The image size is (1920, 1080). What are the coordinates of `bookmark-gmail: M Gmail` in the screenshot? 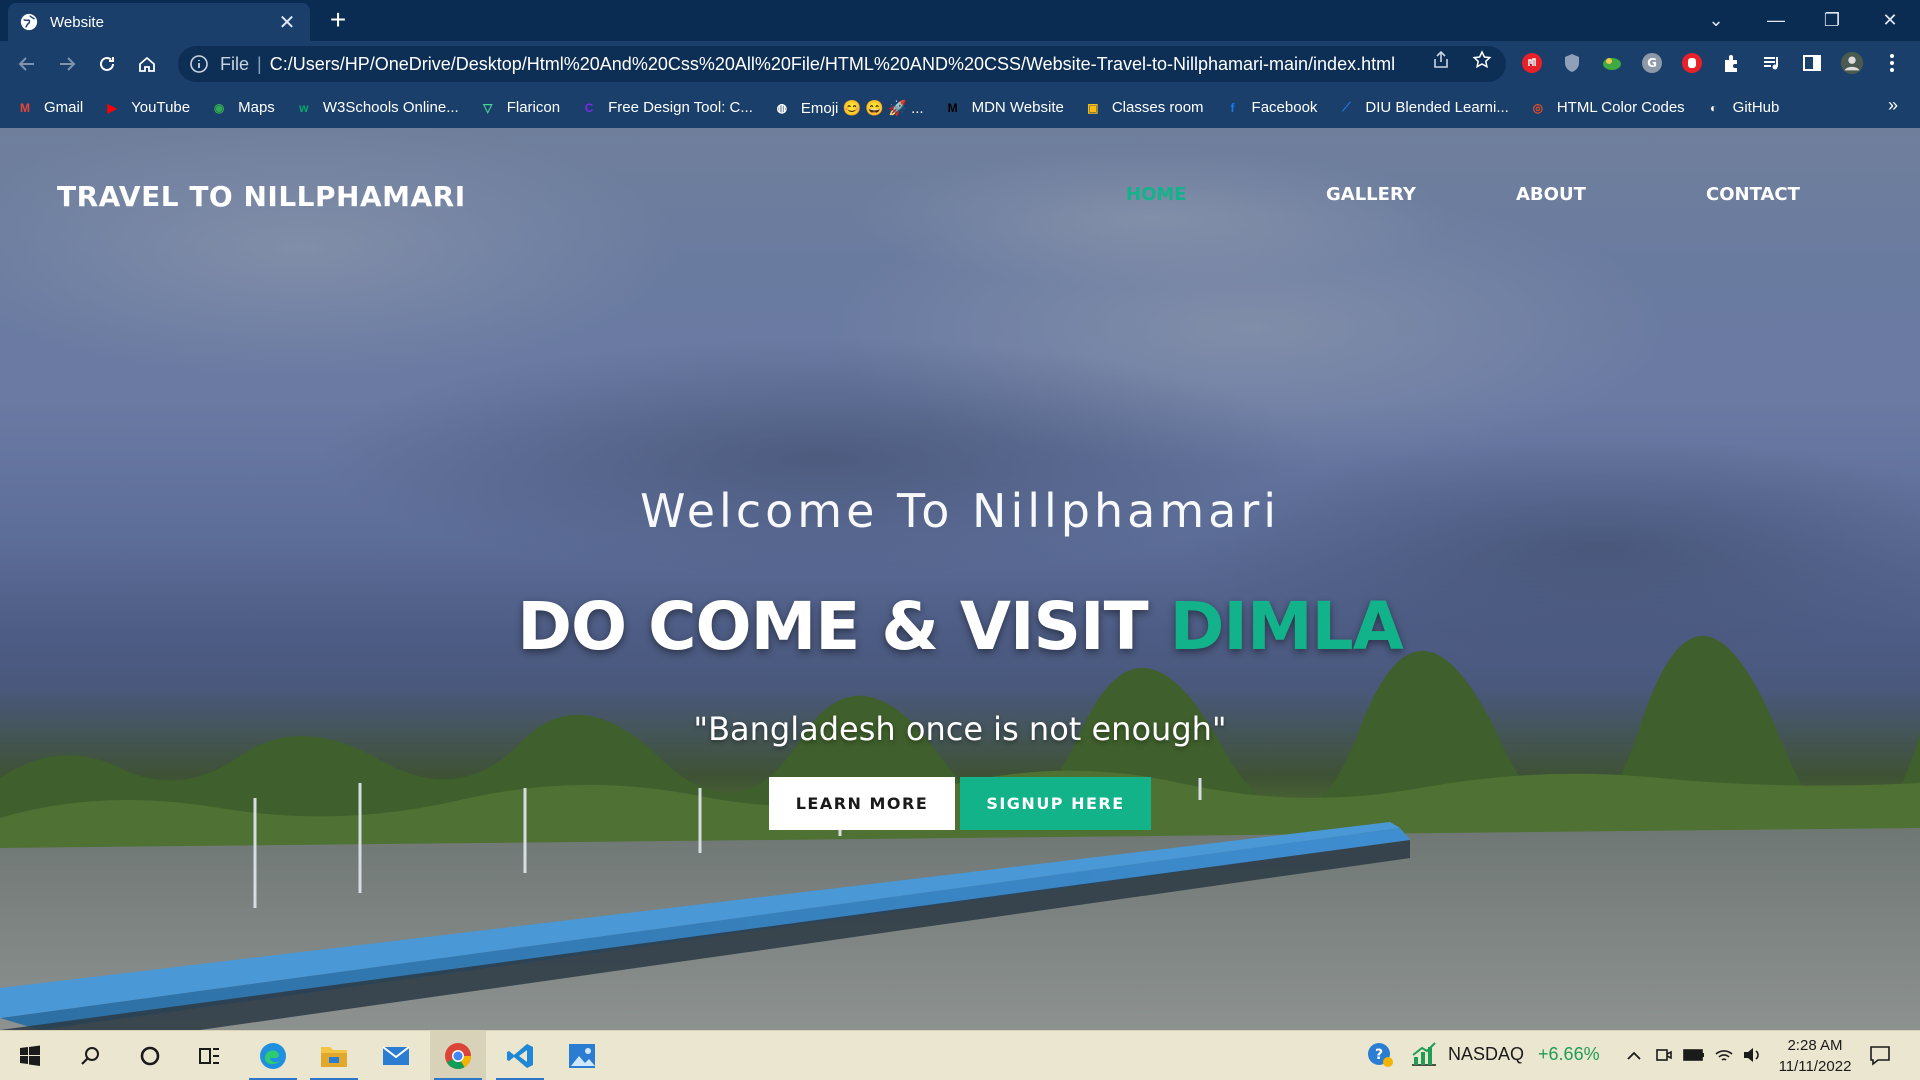 It's located at (49, 108).